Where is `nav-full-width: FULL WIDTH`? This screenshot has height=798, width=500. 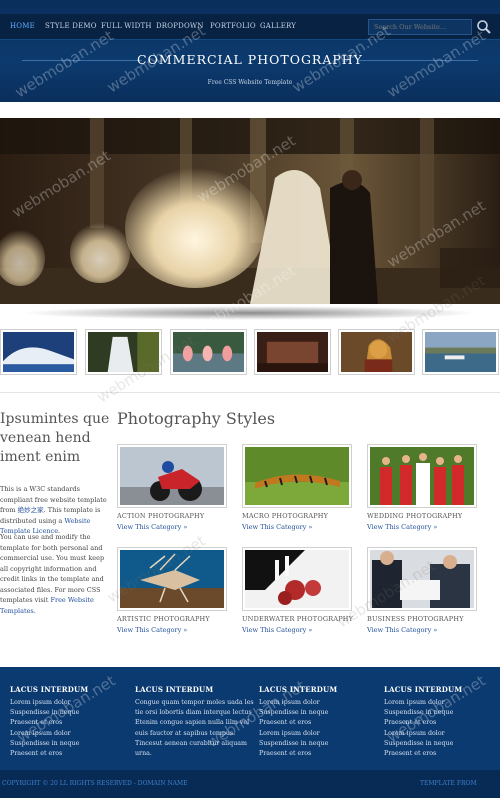
nav-full-width: FULL WIDTH is located at coordinates (126, 26).